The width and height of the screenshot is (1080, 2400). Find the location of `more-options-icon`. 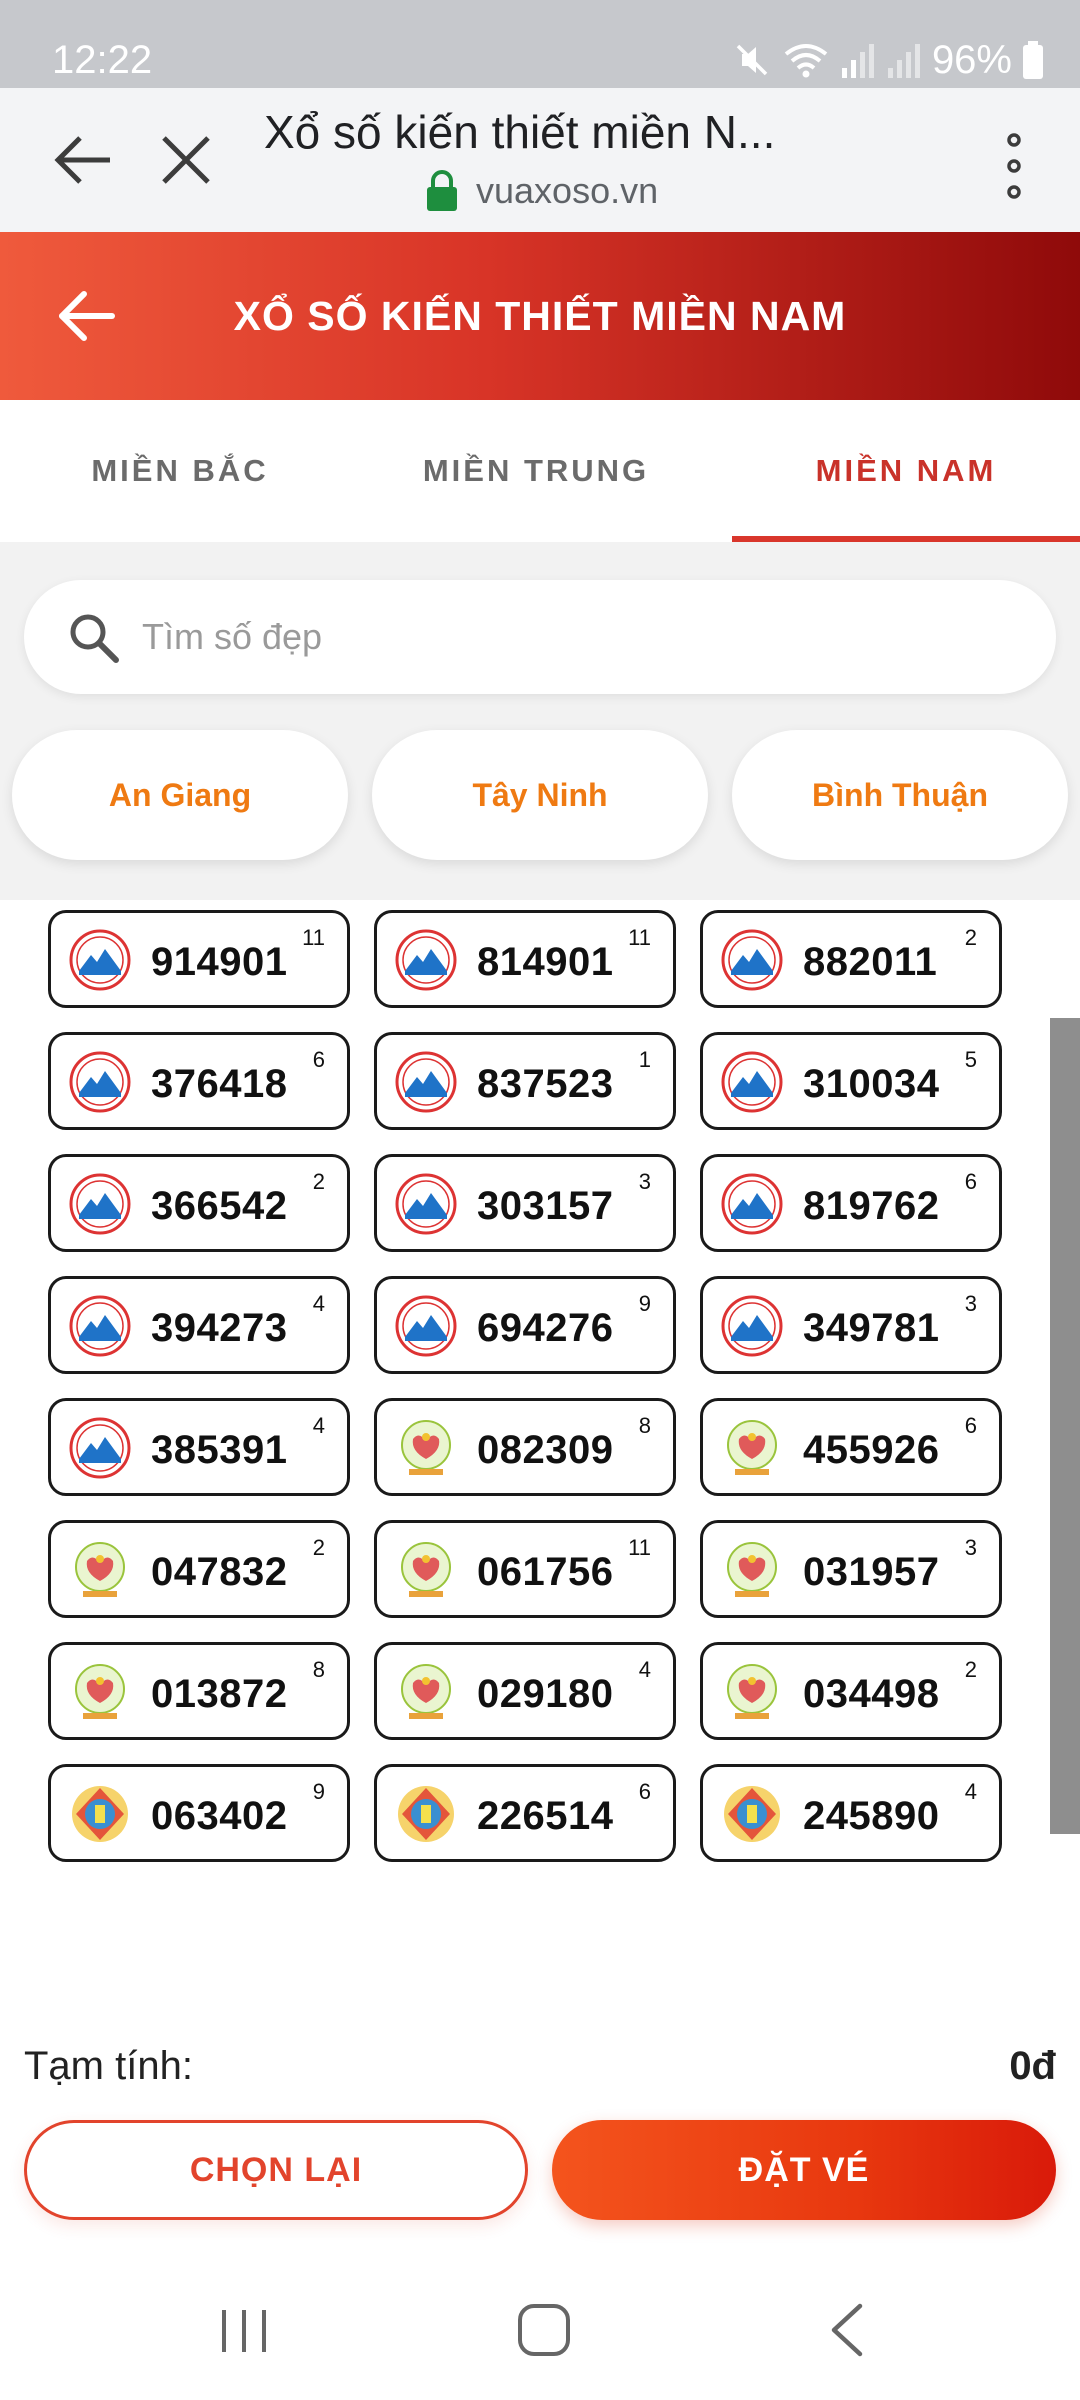

more-options-icon is located at coordinates (1014, 166).